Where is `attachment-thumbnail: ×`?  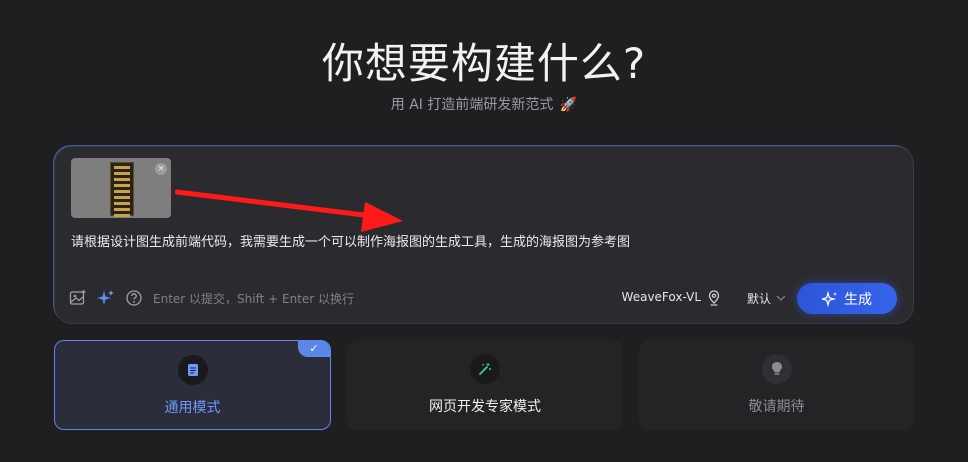
attachment-thumbnail: × is located at coordinates (121, 188).